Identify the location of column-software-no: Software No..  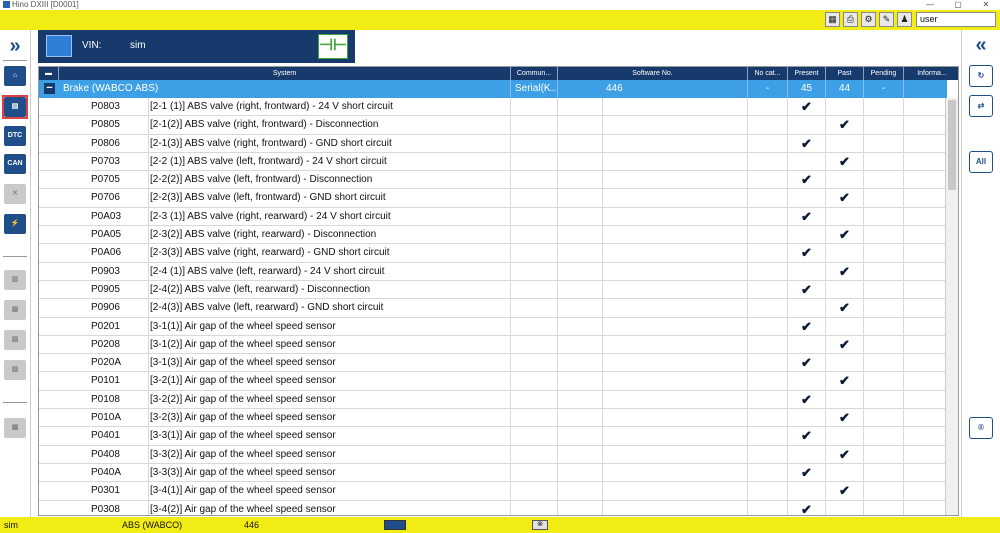
(653, 73).